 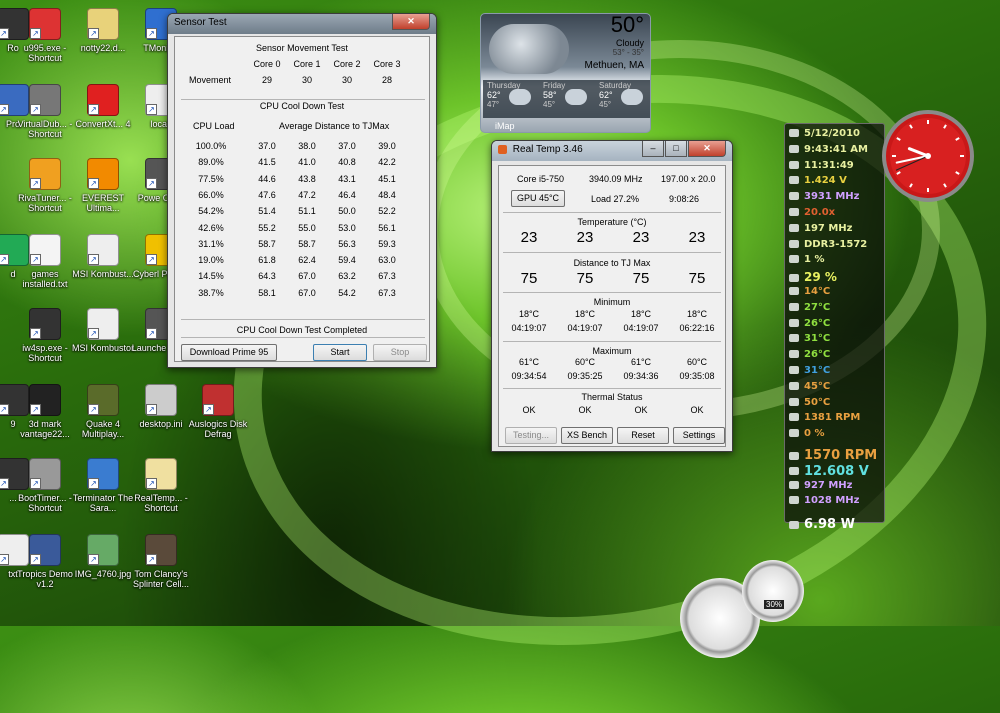 I want to click on desktop-icon-realtemp: ↗ RealTemp... - Shortcut, so click(x=161, y=485).